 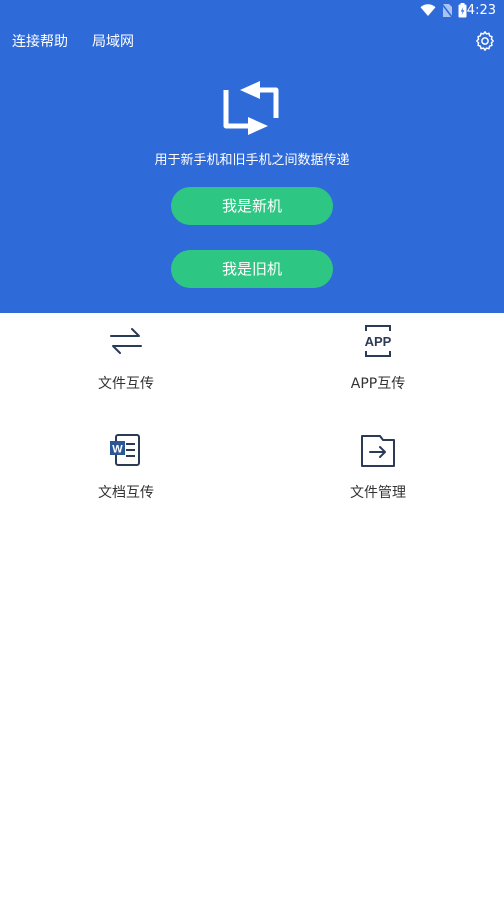 I want to click on file-manager-tile: 文件管理, so click(x=378, y=482).